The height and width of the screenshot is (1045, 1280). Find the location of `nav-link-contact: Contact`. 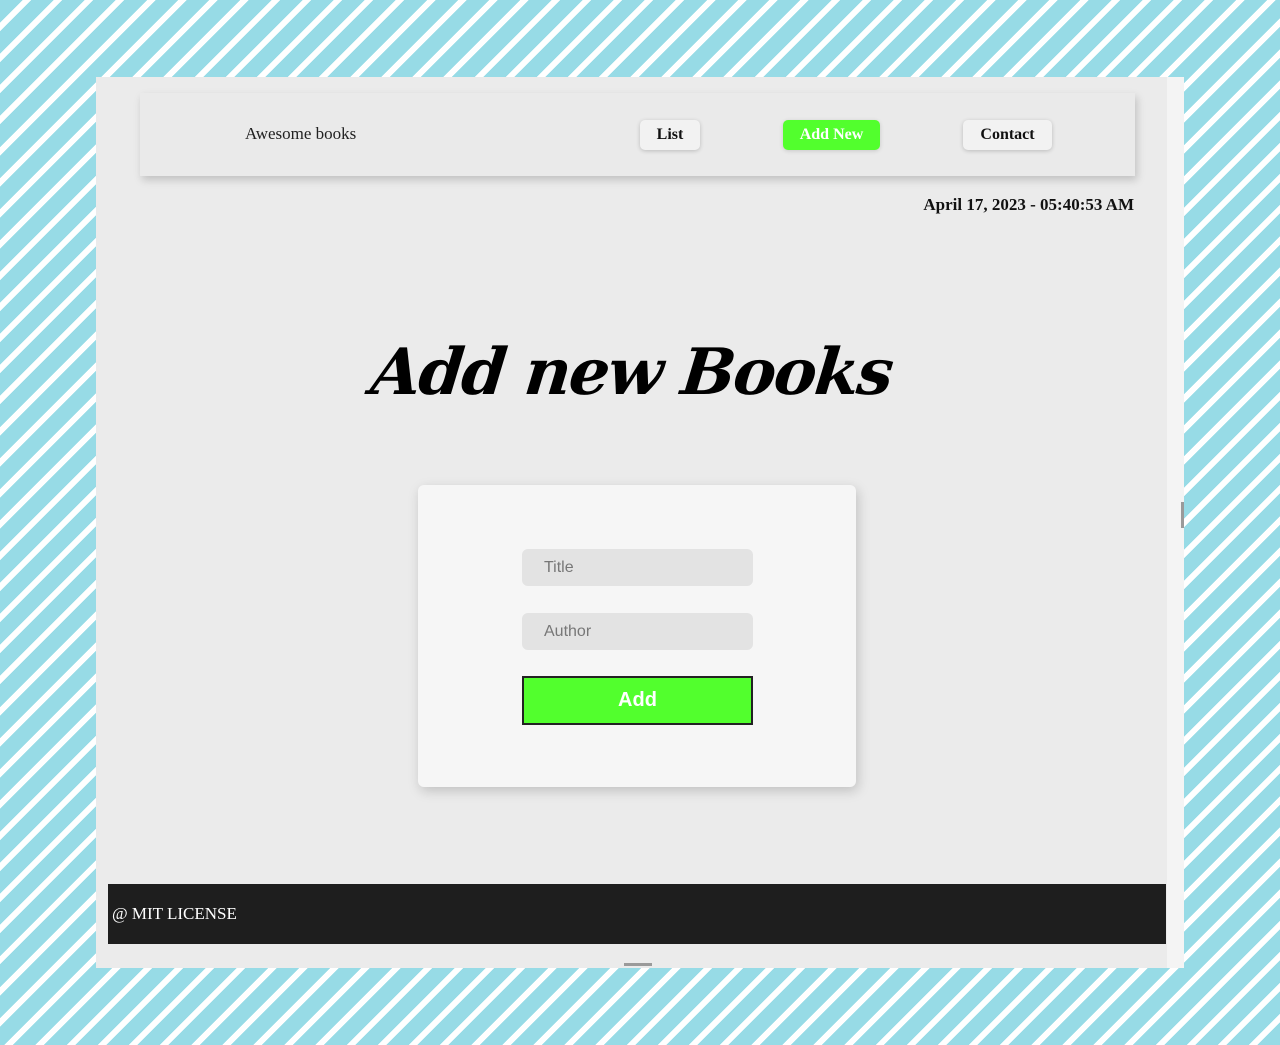

nav-link-contact: Contact is located at coordinates (1007, 135).